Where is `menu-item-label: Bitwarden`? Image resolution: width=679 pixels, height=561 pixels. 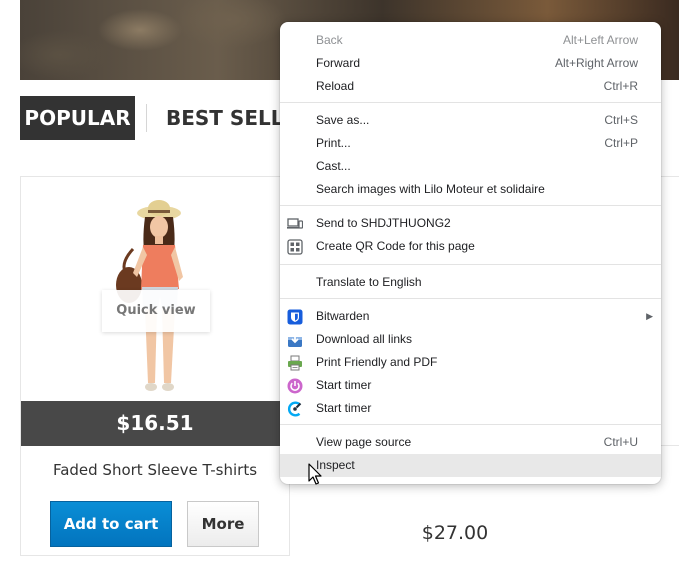
menu-item-label: Bitwarden is located at coordinates (343, 316).